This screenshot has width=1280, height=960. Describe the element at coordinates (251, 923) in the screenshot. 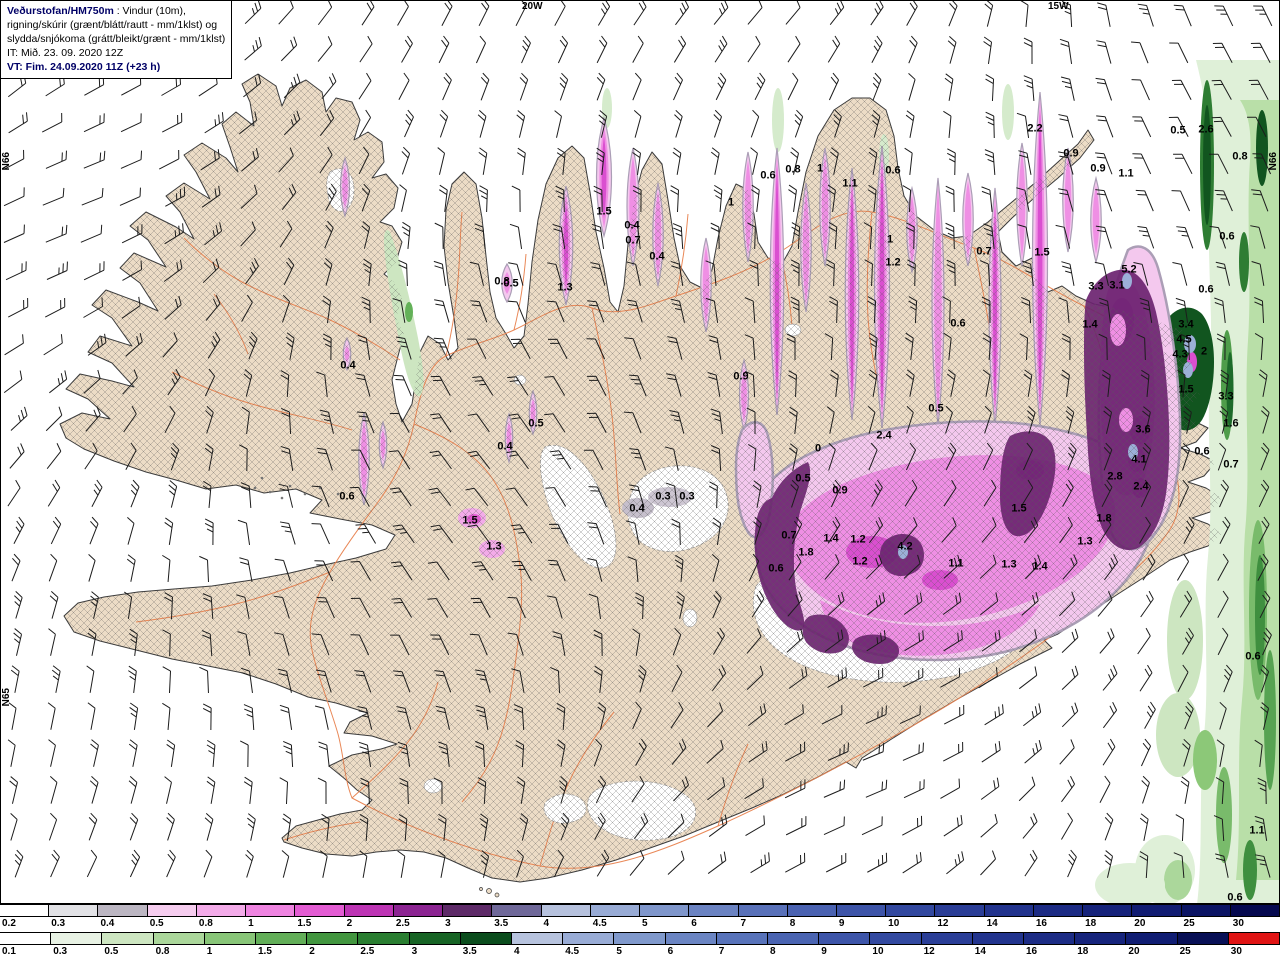

I see `legend-tick-label: 1` at that location.